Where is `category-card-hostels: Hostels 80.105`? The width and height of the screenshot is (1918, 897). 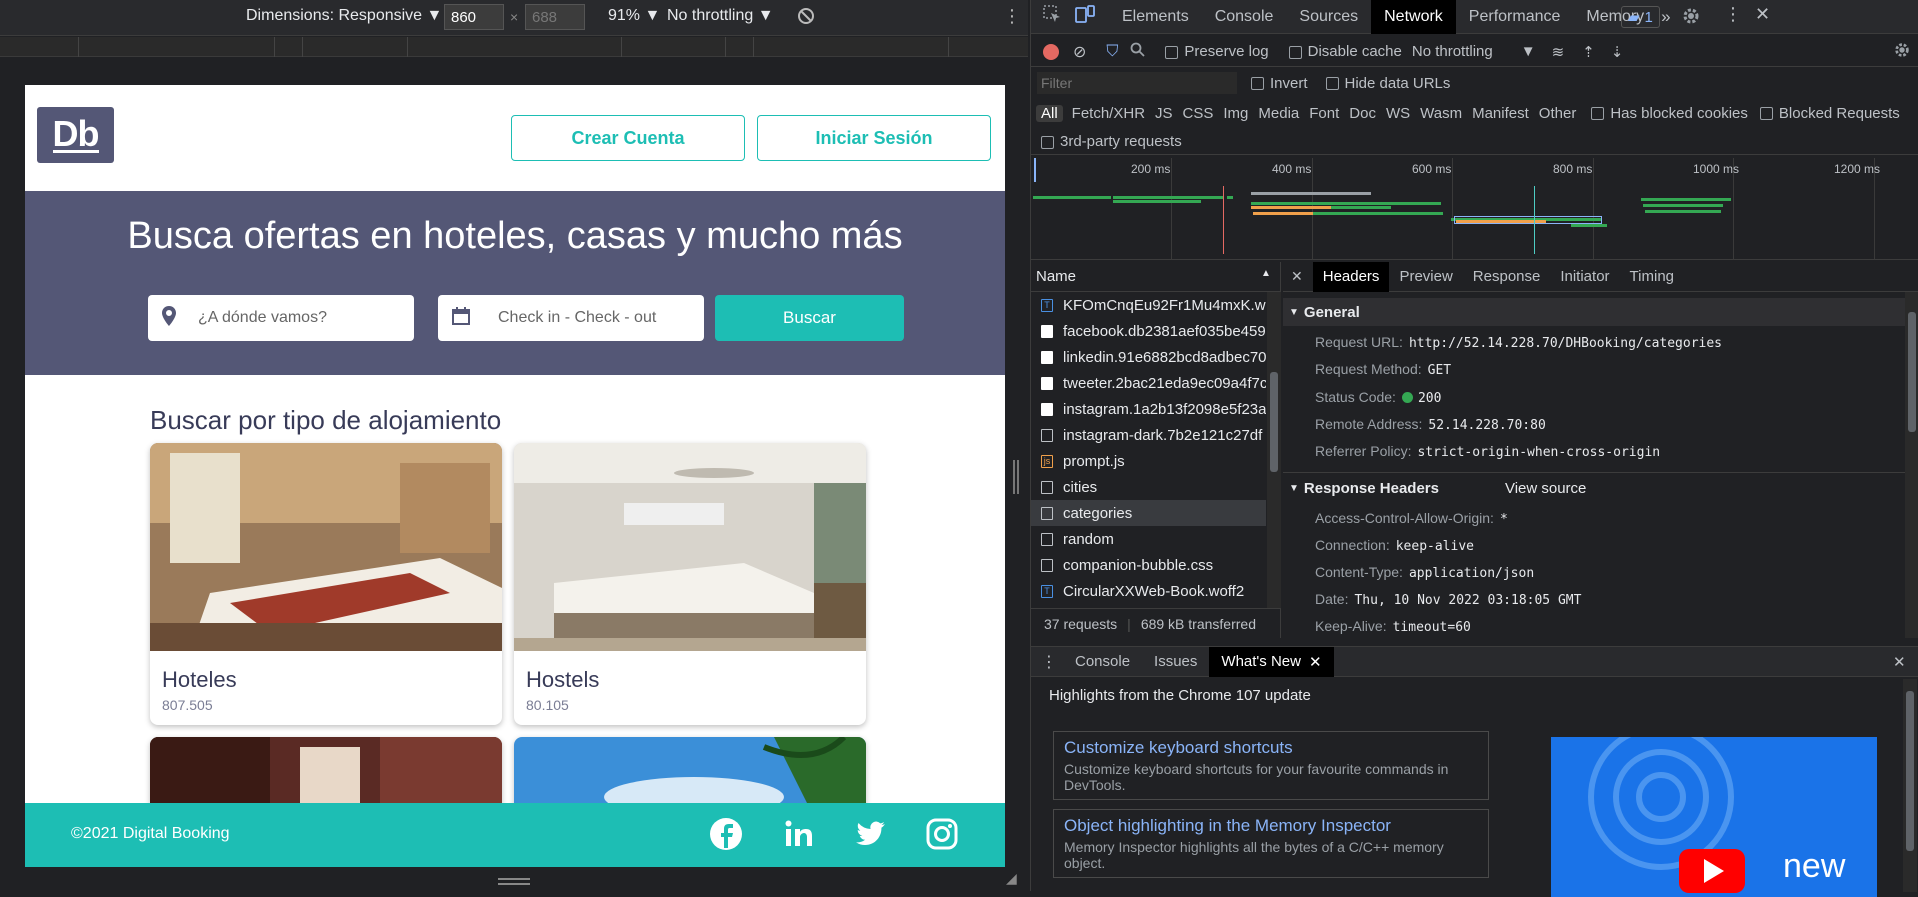 category-card-hostels: Hostels 80.105 is located at coordinates (690, 584).